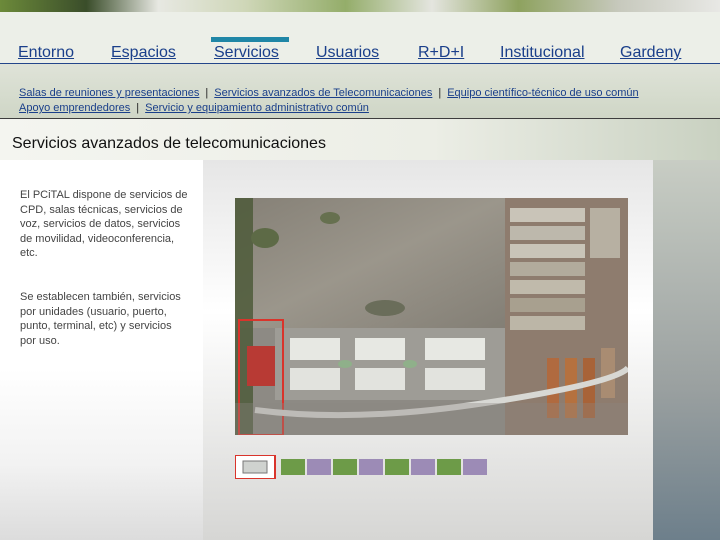  I want to click on nav-tab-entorno: Entorno, so click(46, 53).